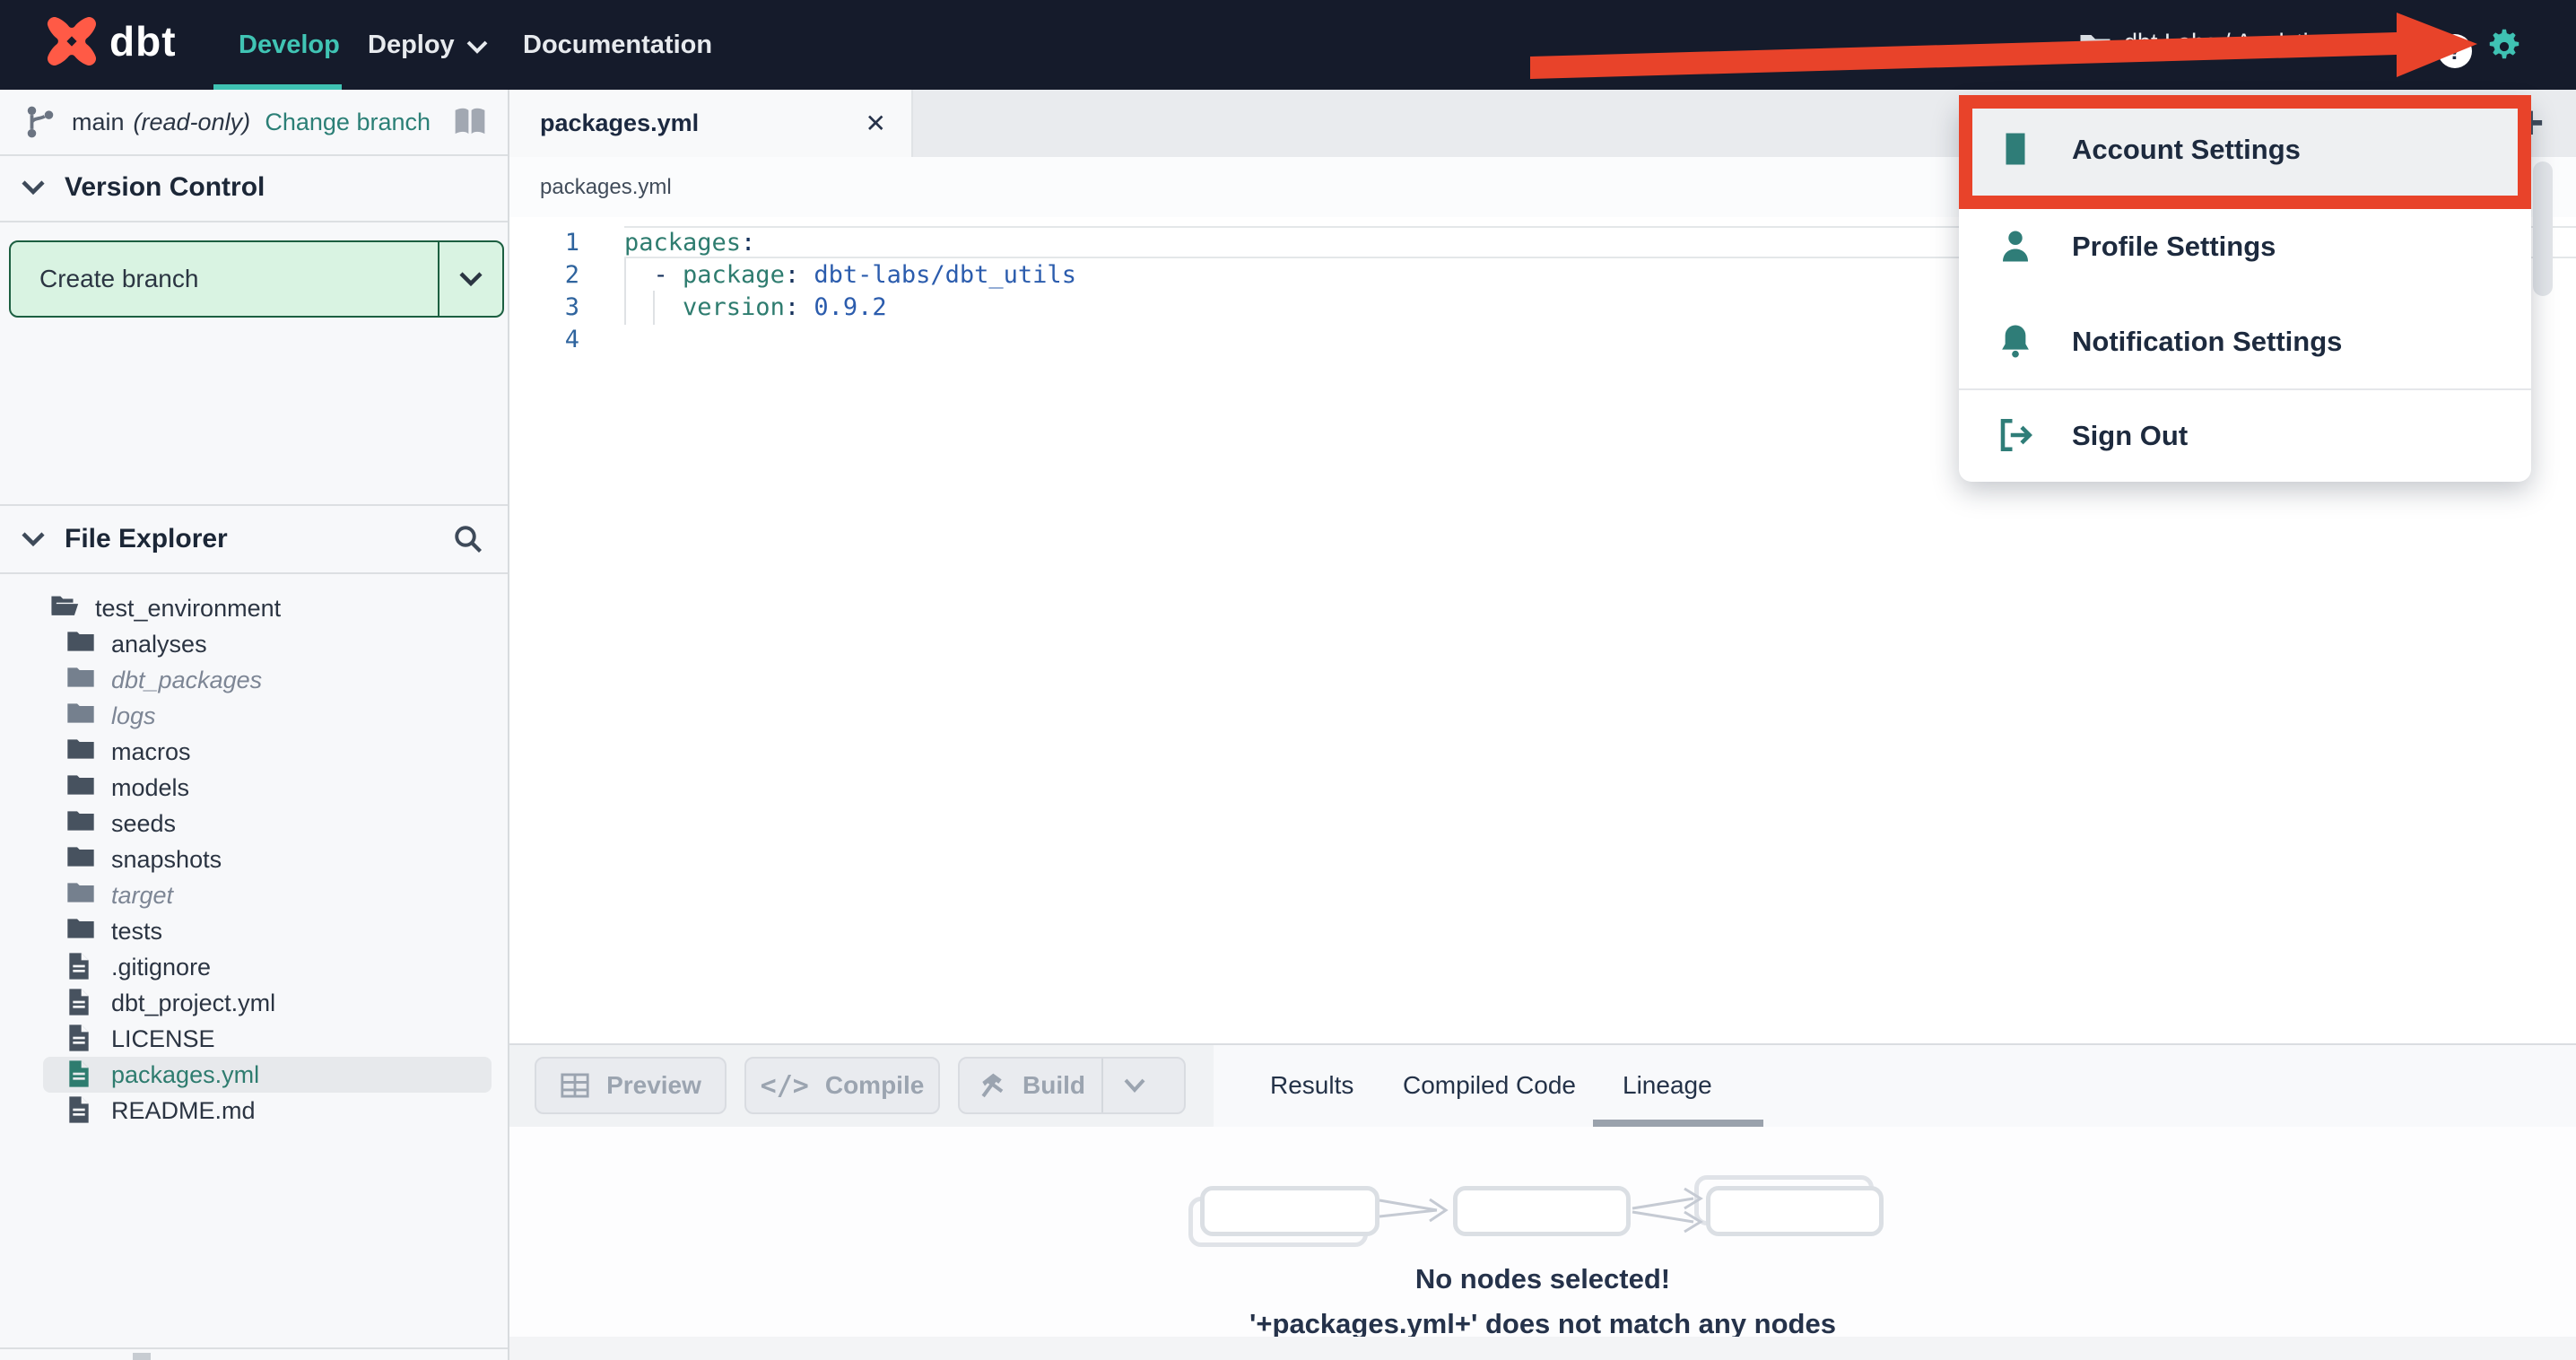 Image resolution: width=2576 pixels, height=1360 pixels. Describe the element at coordinates (267, 608) in the screenshot. I see `tree-item-root: test_environment` at that location.